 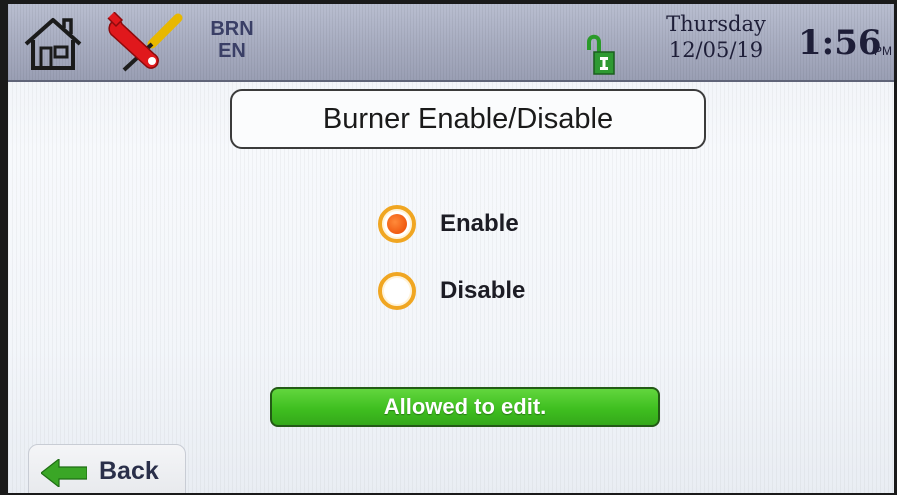 What do you see at coordinates (468, 119) in the screenshot?
I see `page-title: Burner Enable/Disable` at bounding box center [468, 119].